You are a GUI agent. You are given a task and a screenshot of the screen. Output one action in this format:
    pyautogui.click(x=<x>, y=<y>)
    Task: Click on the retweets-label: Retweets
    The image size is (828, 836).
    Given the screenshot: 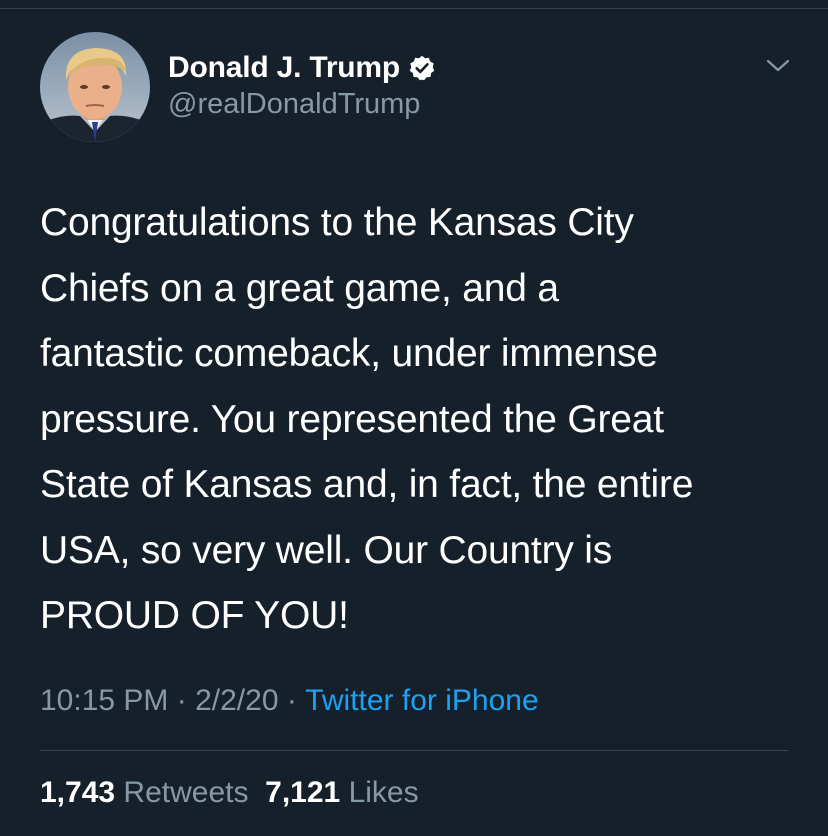 What is the action you would take?
    pyautogui.click(x=186, y=792)
    